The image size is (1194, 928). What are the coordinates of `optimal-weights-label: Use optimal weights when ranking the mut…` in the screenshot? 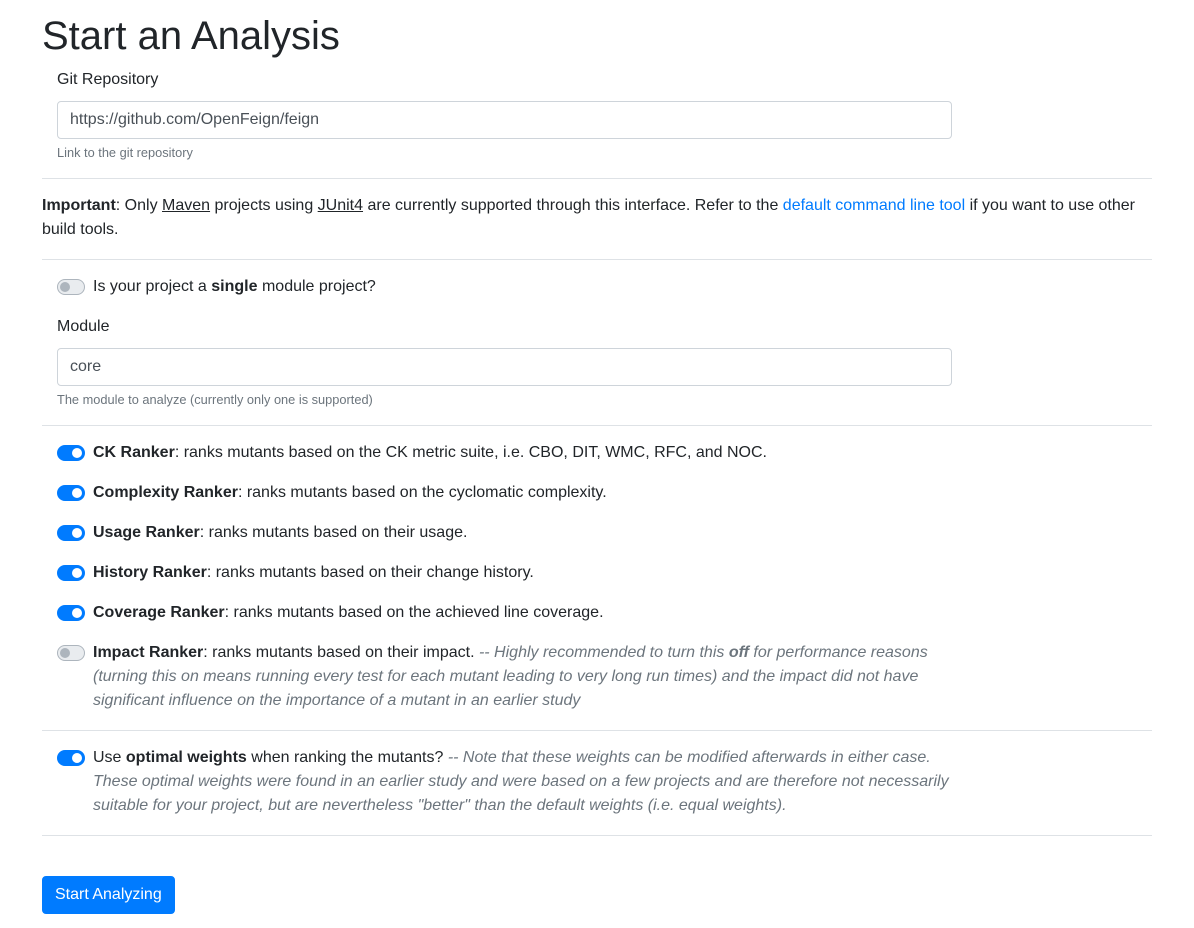 It's located at (532, 782).